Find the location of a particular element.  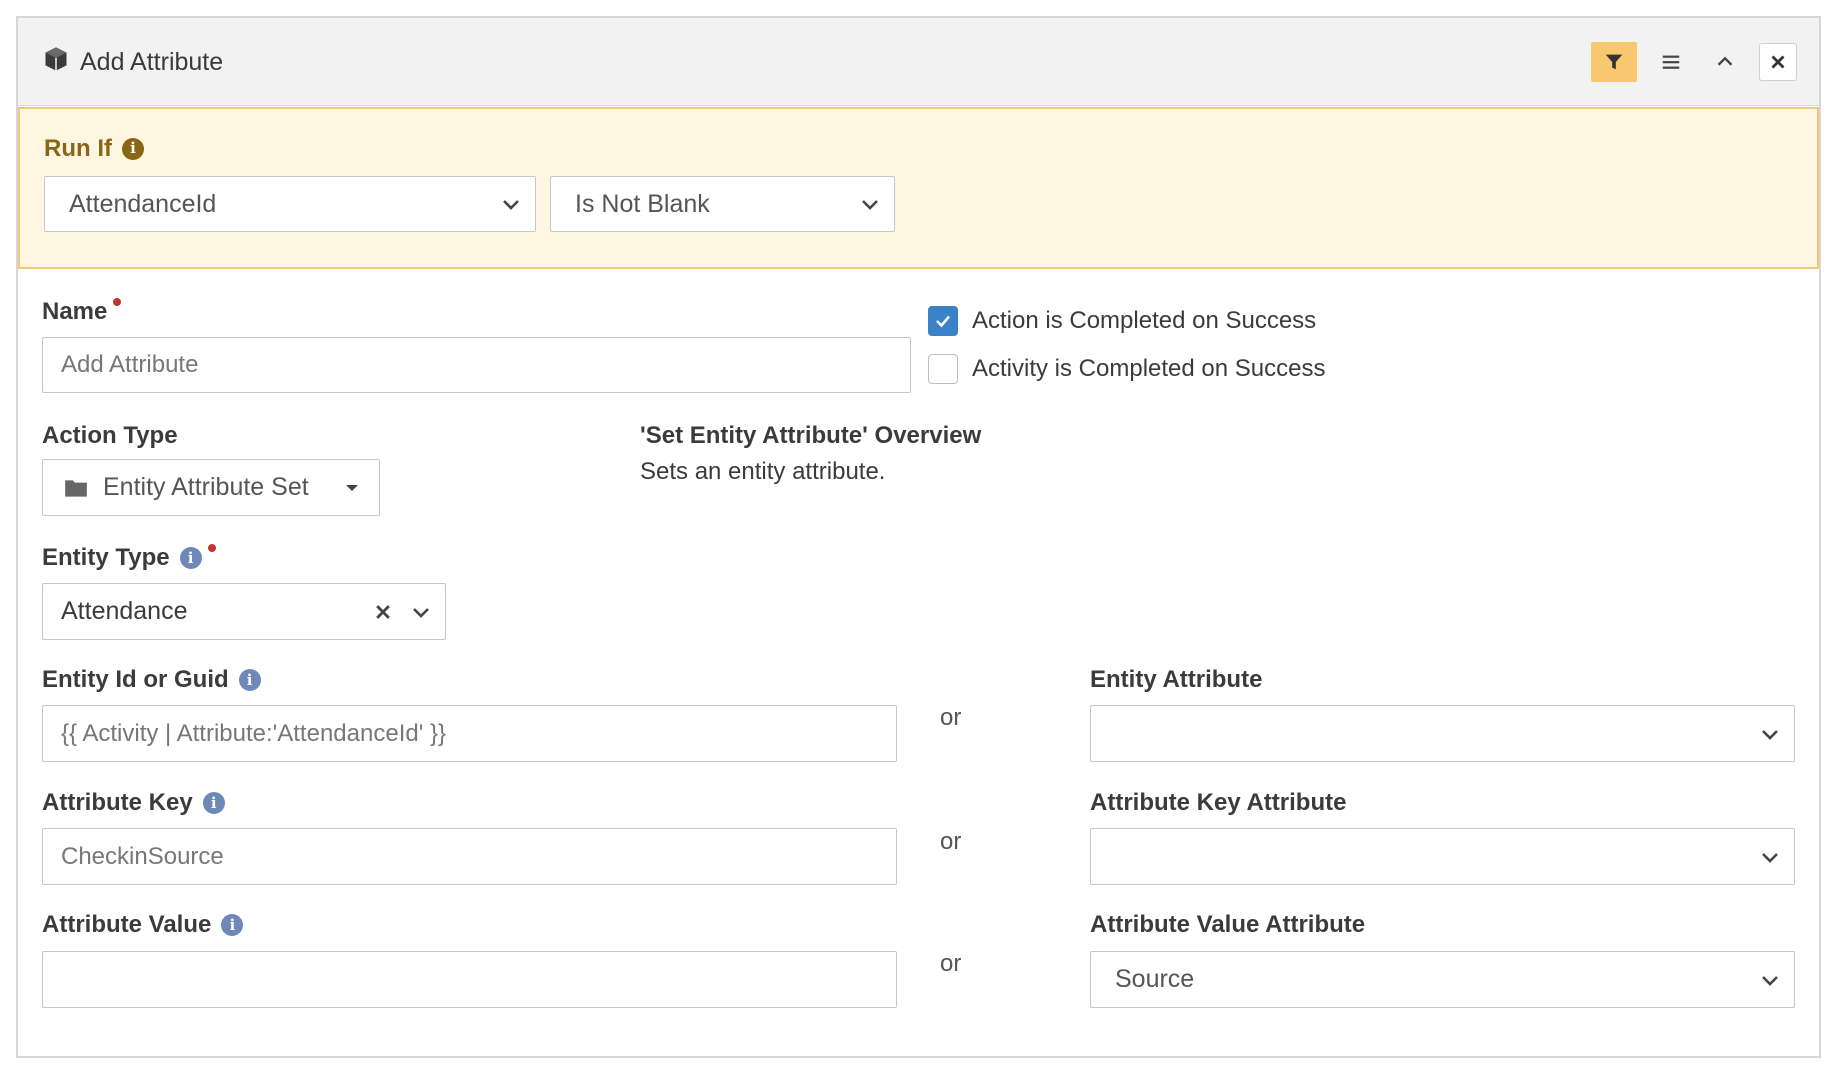

entity-type-value: Attendance is located at coordinates (124, 611).